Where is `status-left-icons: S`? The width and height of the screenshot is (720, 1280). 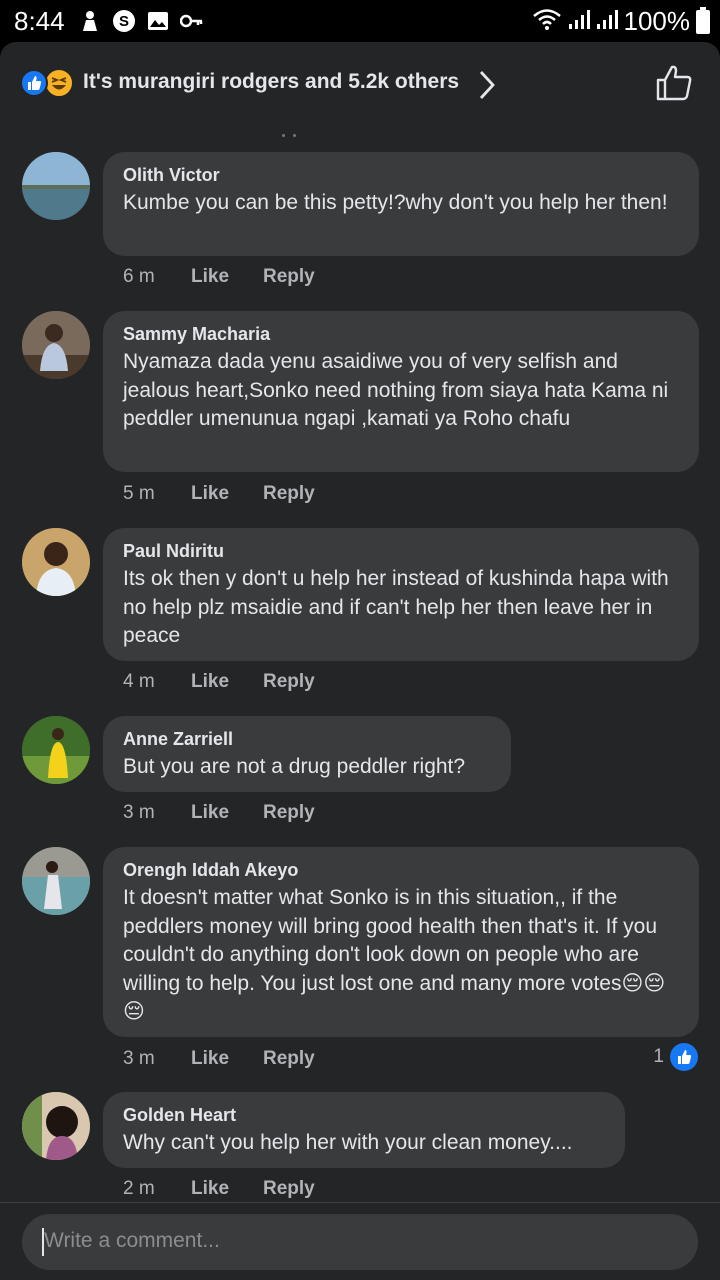
status-left-icons: S is located at coordinates (141, 21).